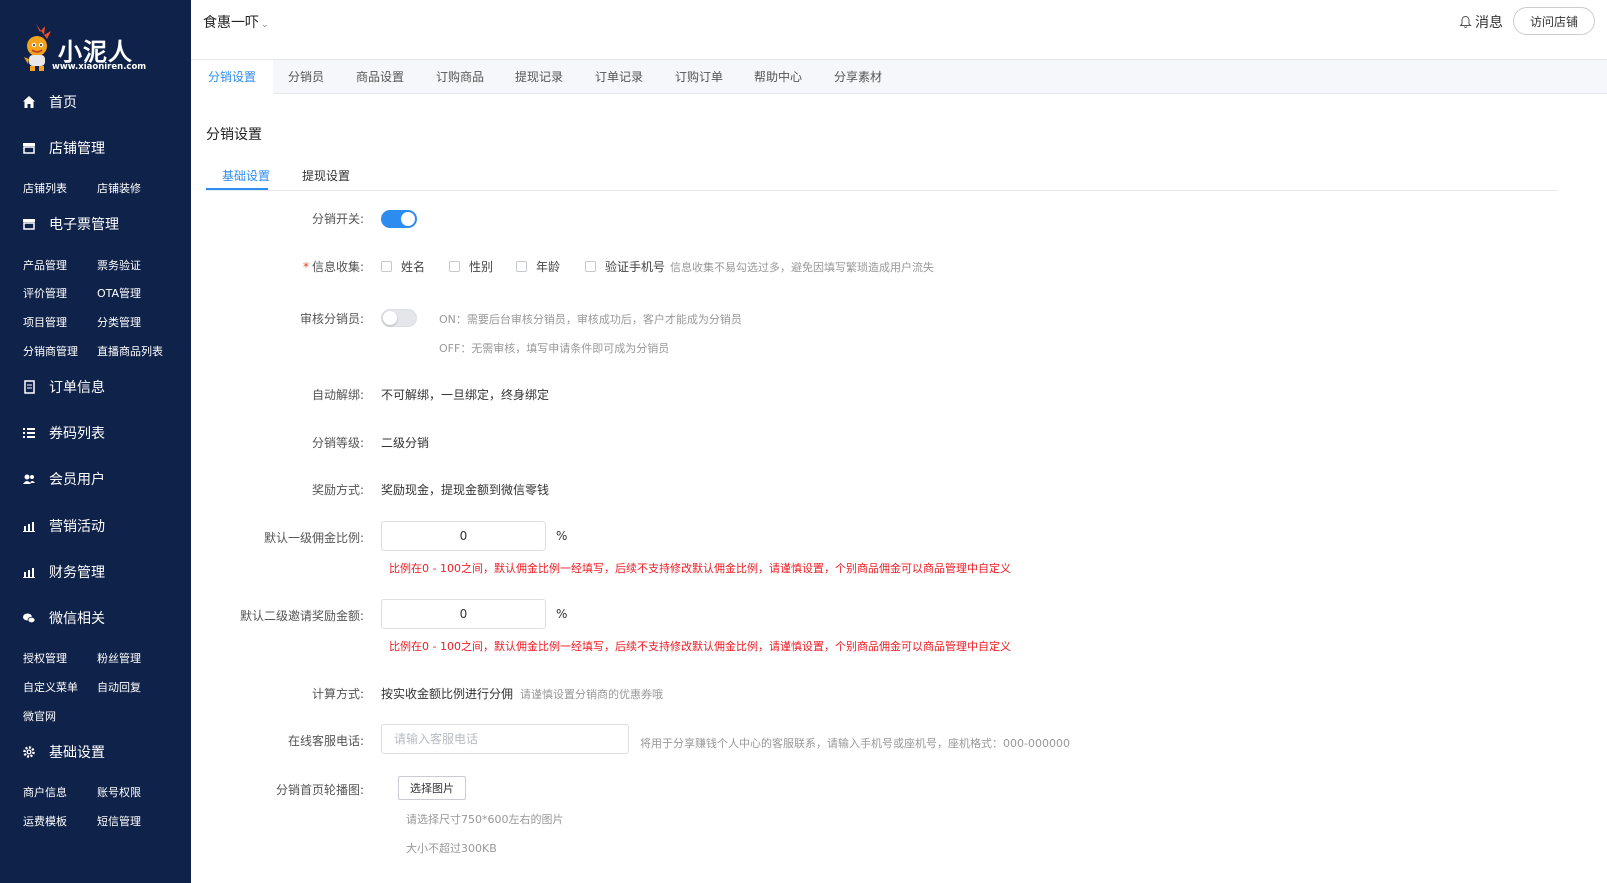 The width and height of the screenshot is (1607, 883). I want to click on tab-subscribe-products: 订购商品, so click(460, 77).